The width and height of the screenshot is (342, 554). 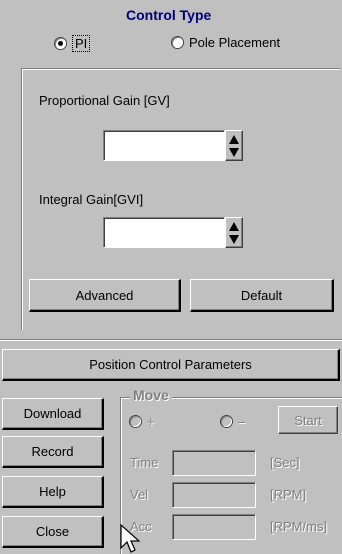 What do you see at coordinates (242, 421) in the screenshot?
I see `move-minus-label: –` at bounding box center [242, 421].